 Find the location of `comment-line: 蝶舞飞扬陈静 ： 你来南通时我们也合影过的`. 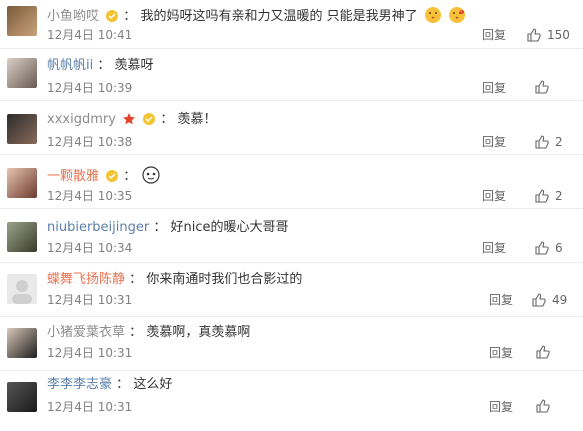

comment-line: 蝶舞飞扬陈静 ： 你来南通时我们也合影过的 is located at coordinates (175, 279).